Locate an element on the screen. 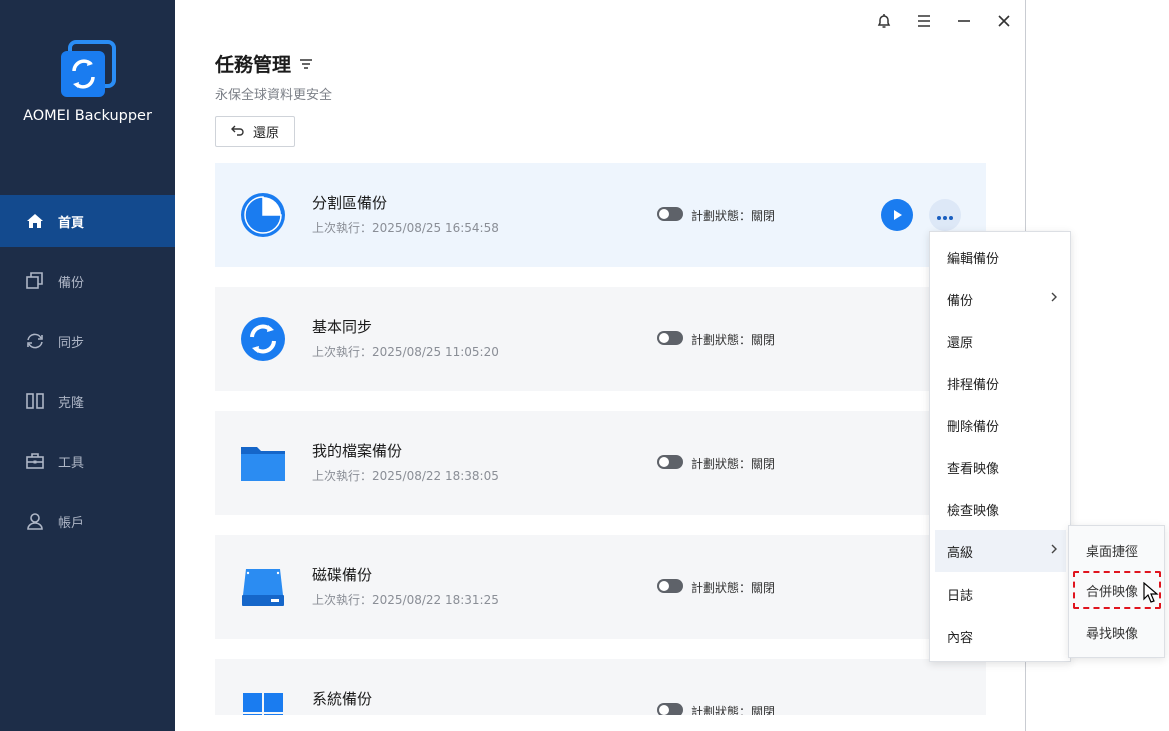 The image size is (1169, 731). restore-label: 還原 is located at coordinates (265, 133).